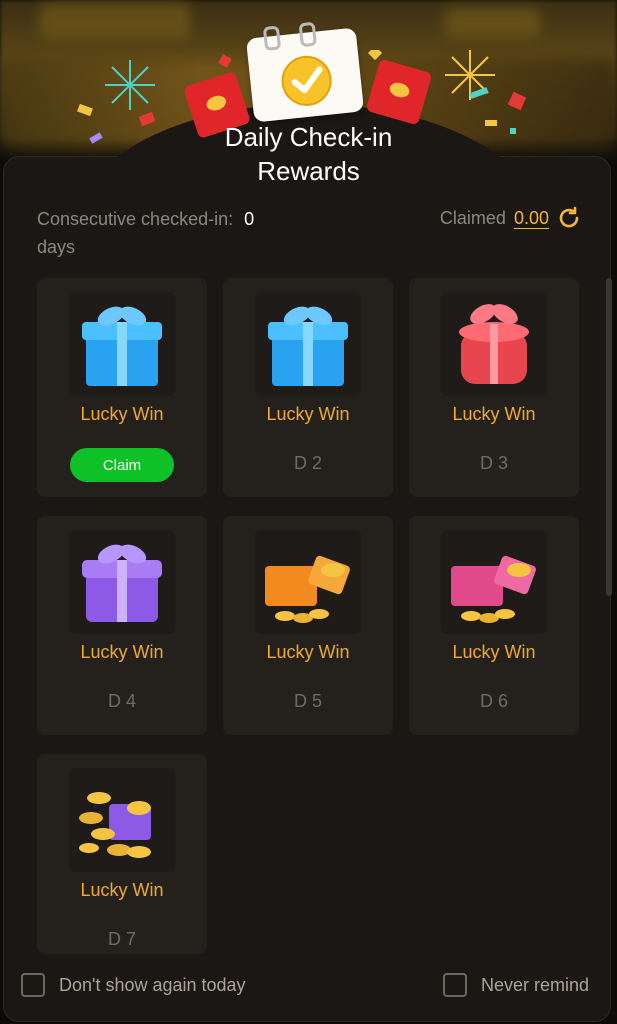  I want to click on reward-card-day-2: Lucky Win D 2, so click(308, 387).